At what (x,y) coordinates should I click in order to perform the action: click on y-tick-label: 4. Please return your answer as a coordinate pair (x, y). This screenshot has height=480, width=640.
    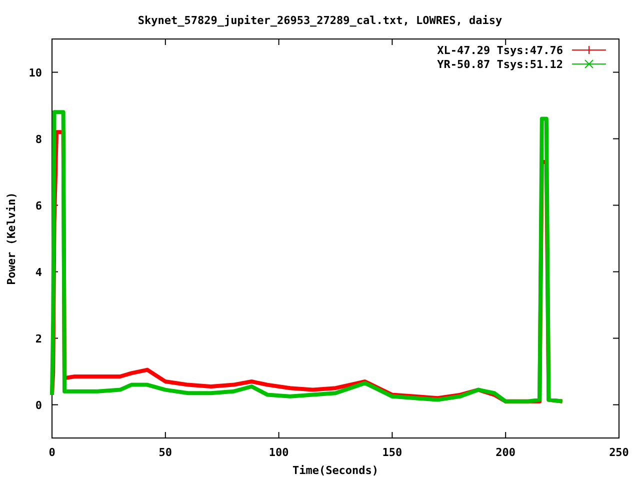
    Looking at the image, I should click on (38, 272).